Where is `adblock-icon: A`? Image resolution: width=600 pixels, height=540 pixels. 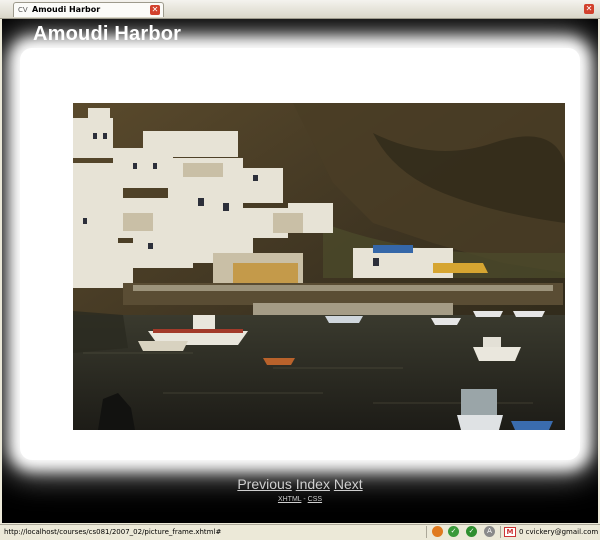 adblock-icon: A is located at coordinates (489, 531).